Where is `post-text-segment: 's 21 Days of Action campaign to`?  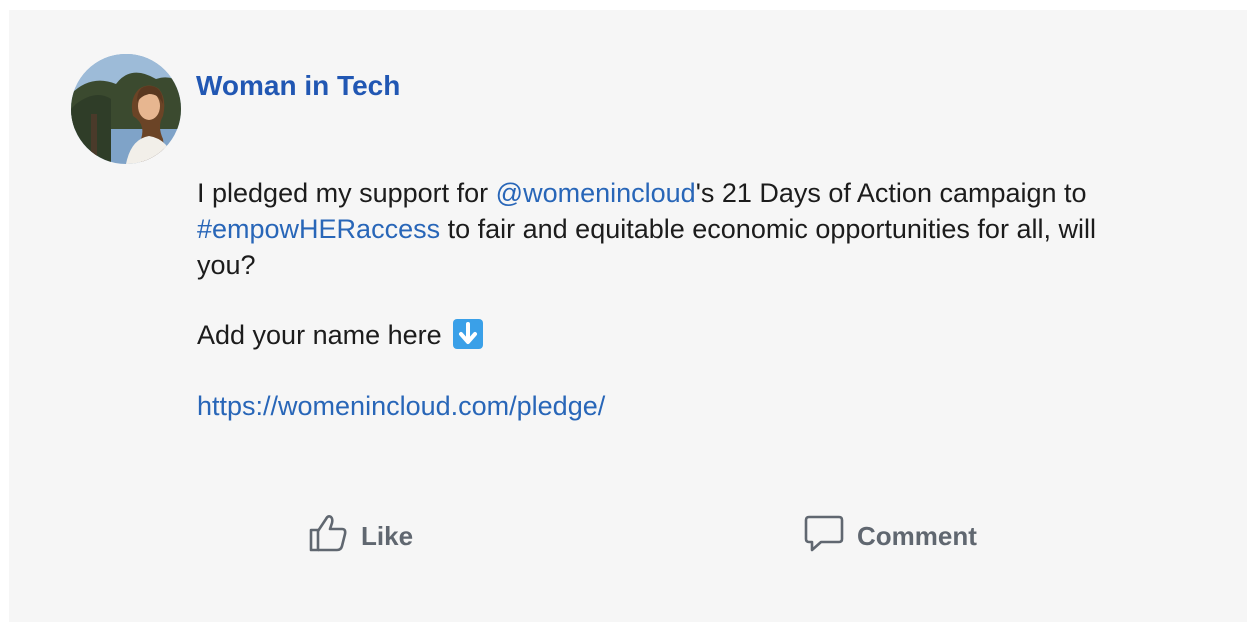
post-text-segment: 's 21 Days of Action campaign to is located at coordinates (891, 193).